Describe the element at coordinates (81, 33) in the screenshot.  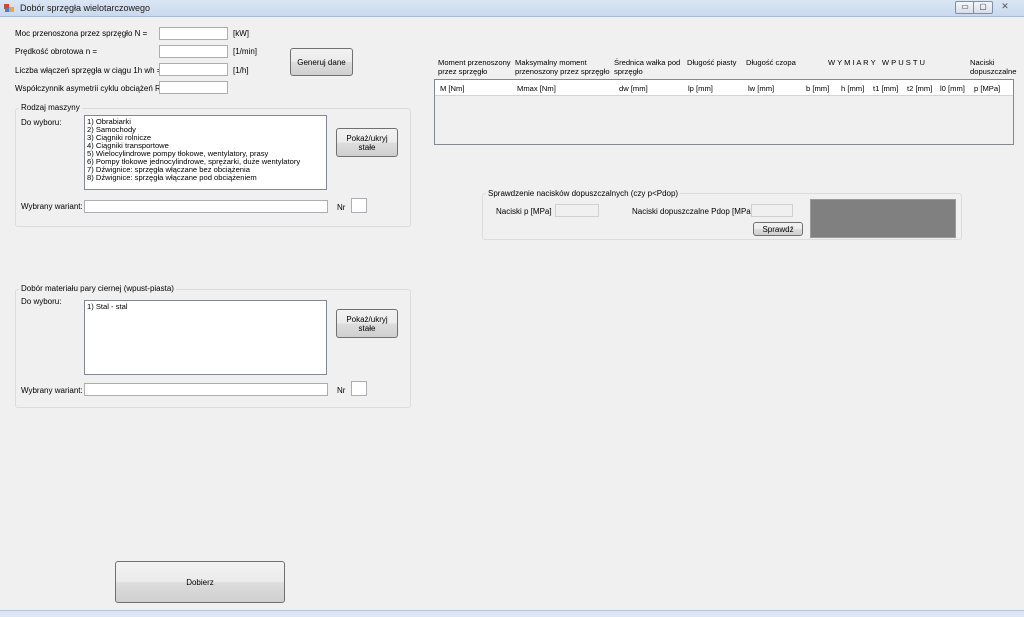
I see `power-label: Moc przenoszona przez sprzęgło N =` at that location.